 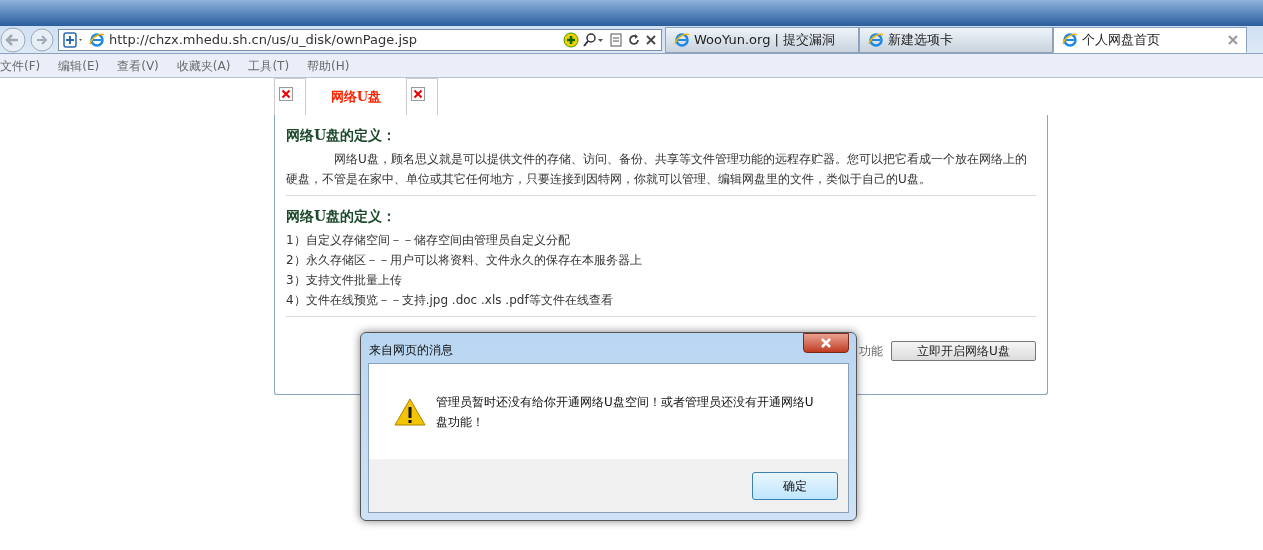 I want to click on menu-item: 文件(F), so click(x=20, y=65).